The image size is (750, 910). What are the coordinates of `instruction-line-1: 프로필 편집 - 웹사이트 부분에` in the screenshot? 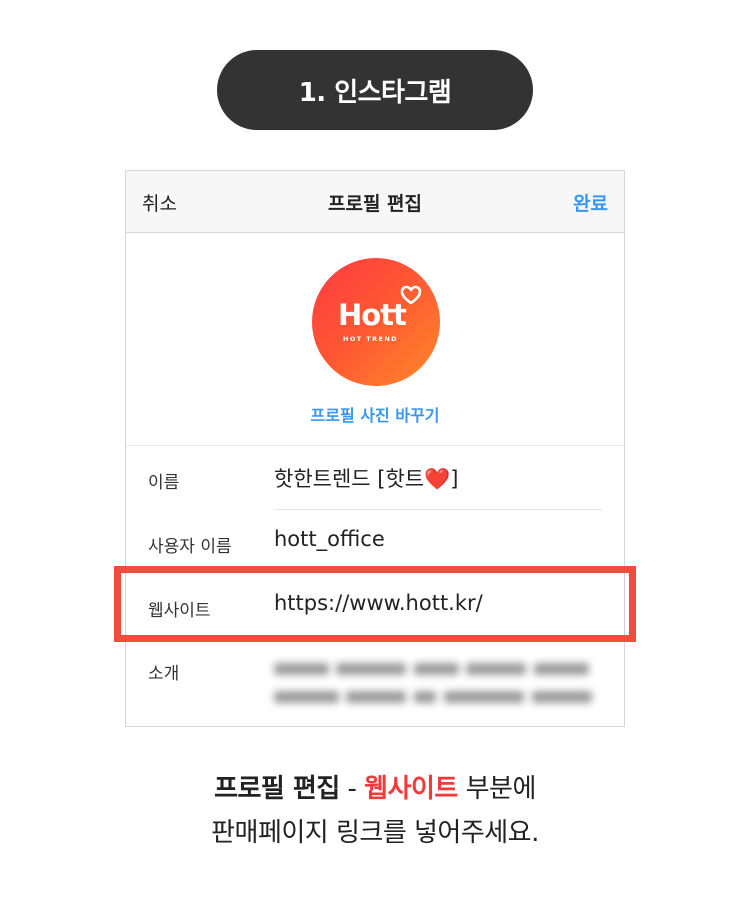 It's located at (375, 786).